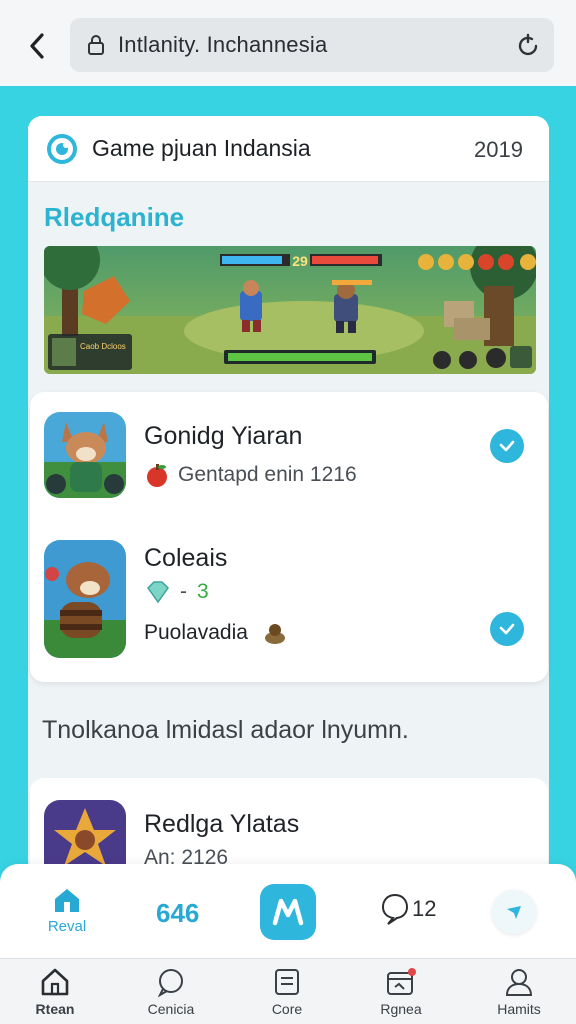 This screenshot has height=1024, width=576. Describe the element at coordinates (223, 44) in the screenshot. I see `url-text: Intlanity. Inchannesia` at that location.